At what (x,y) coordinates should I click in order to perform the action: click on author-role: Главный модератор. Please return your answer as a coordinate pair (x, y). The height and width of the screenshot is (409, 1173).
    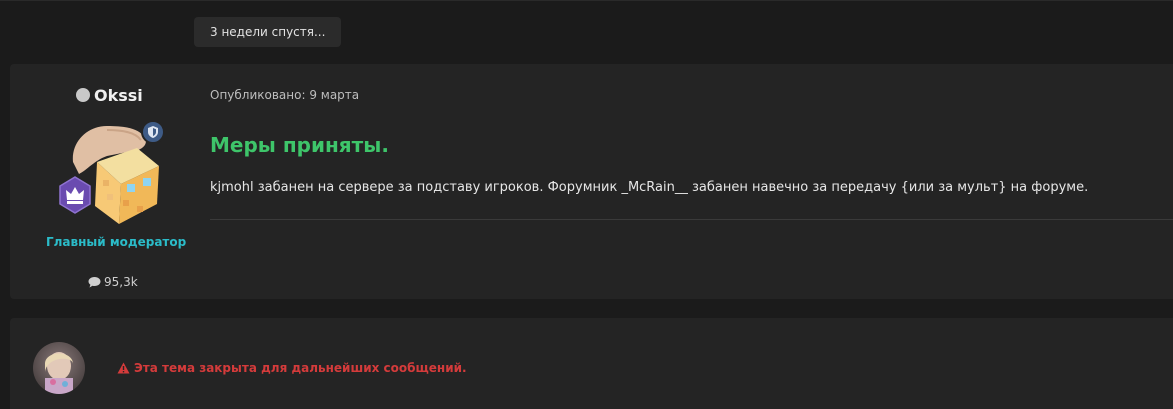
    Looking at the image, I should click on (116, 242).